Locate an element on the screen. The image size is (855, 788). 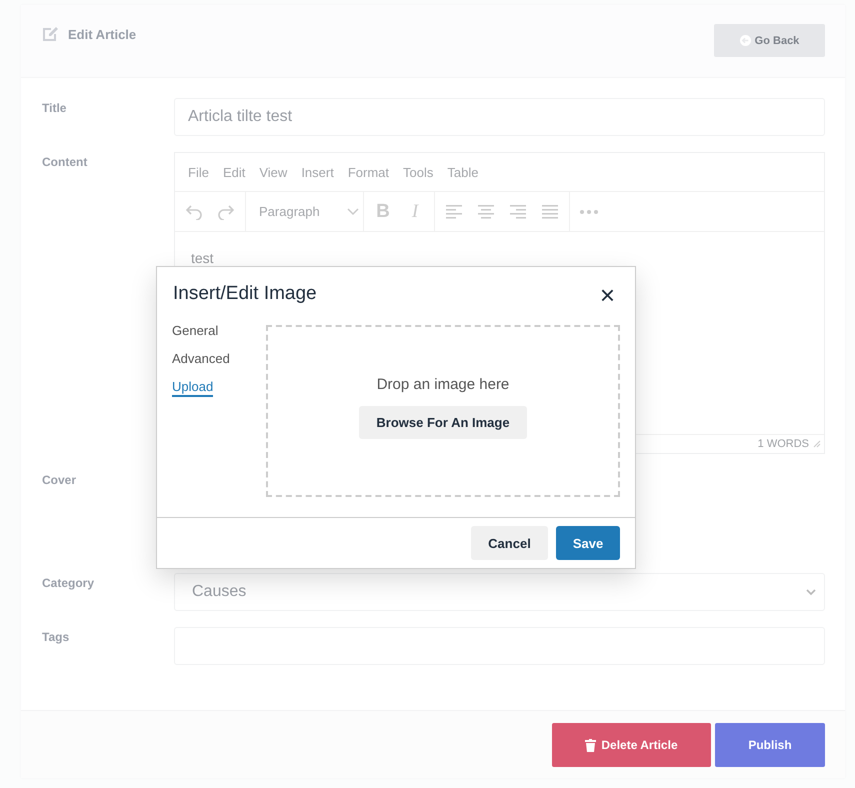
go-back-button: Go Back is located at coordinates (769, 40).